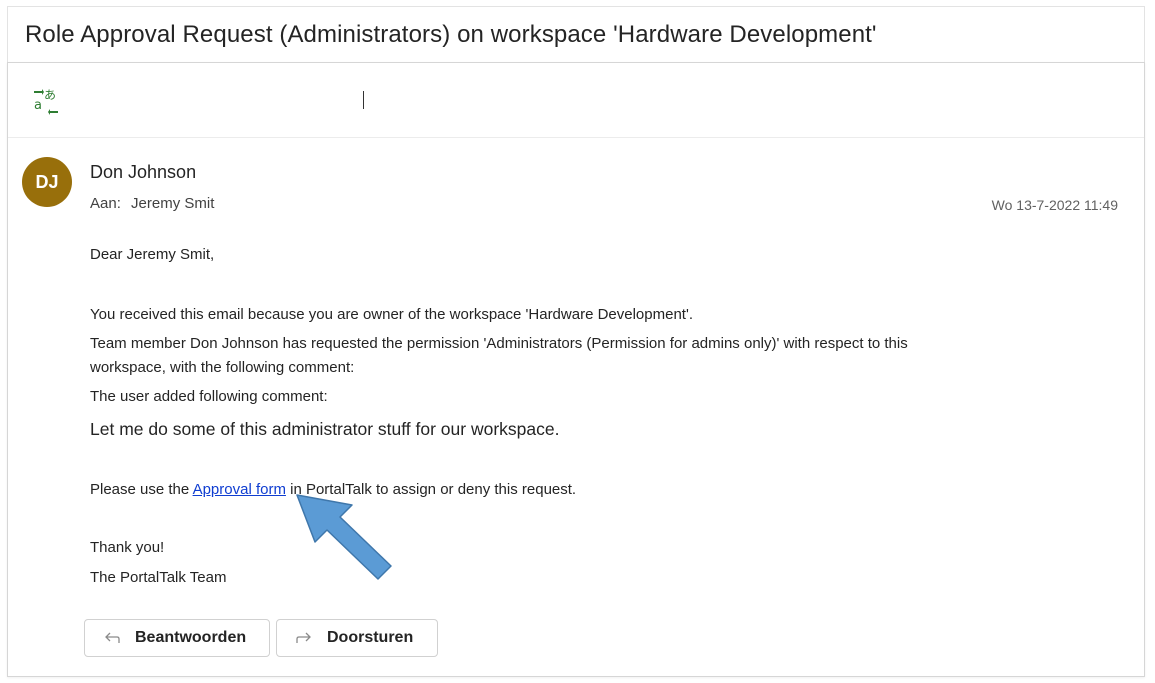 Image resolution: width=1155 pixels, height=683 pixels. I want to click on svg-text: あ, so click(50, 95).